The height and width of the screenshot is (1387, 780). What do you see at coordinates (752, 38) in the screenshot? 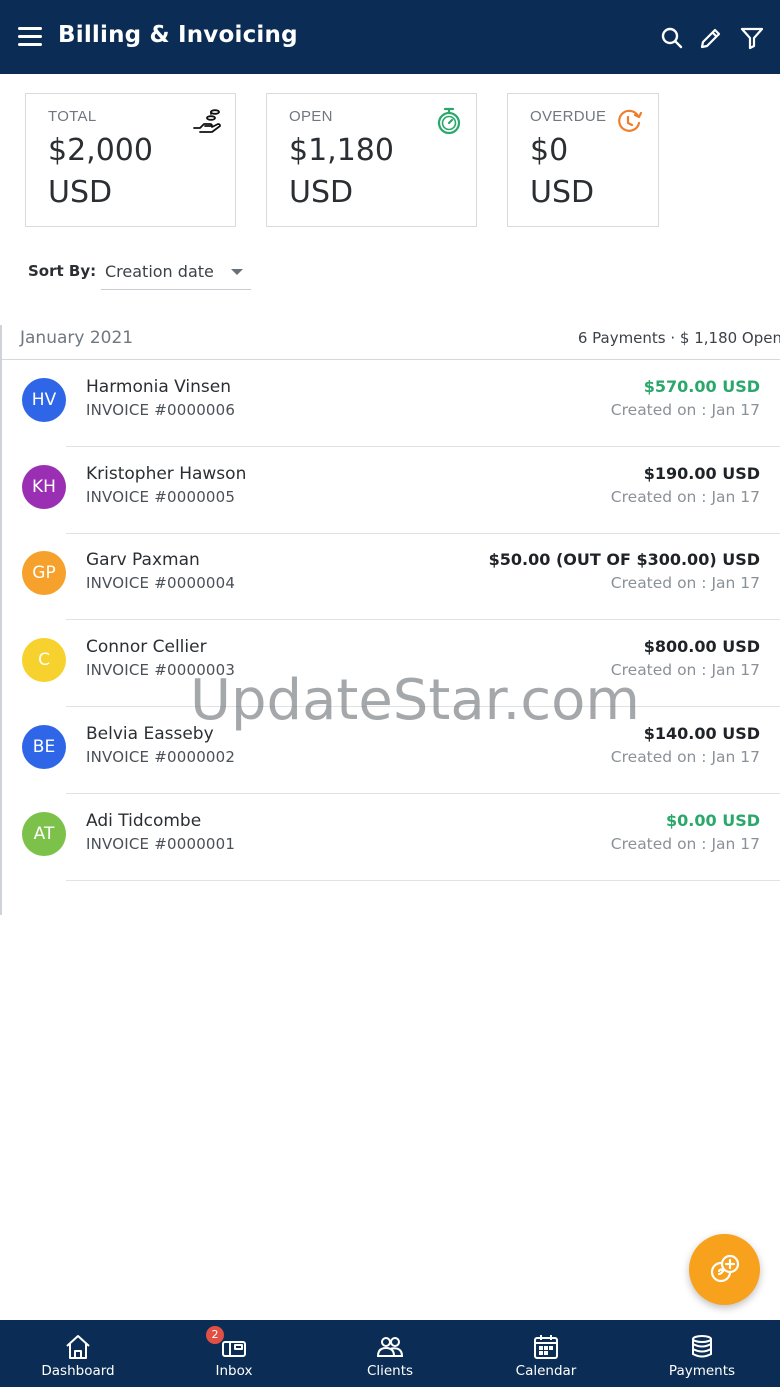
I see `filter-icon` at bounding box center [752, 38].